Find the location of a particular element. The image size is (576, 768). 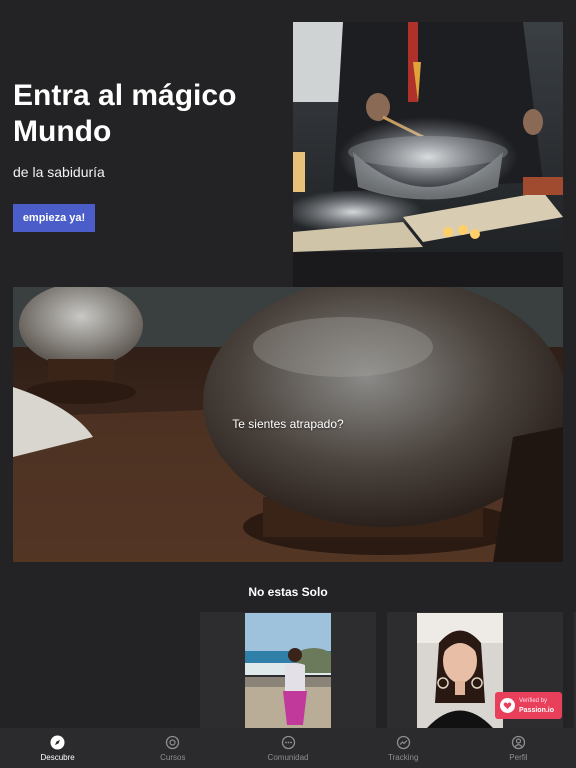

nav-label: Descubre is located at coordinates (57, 757).